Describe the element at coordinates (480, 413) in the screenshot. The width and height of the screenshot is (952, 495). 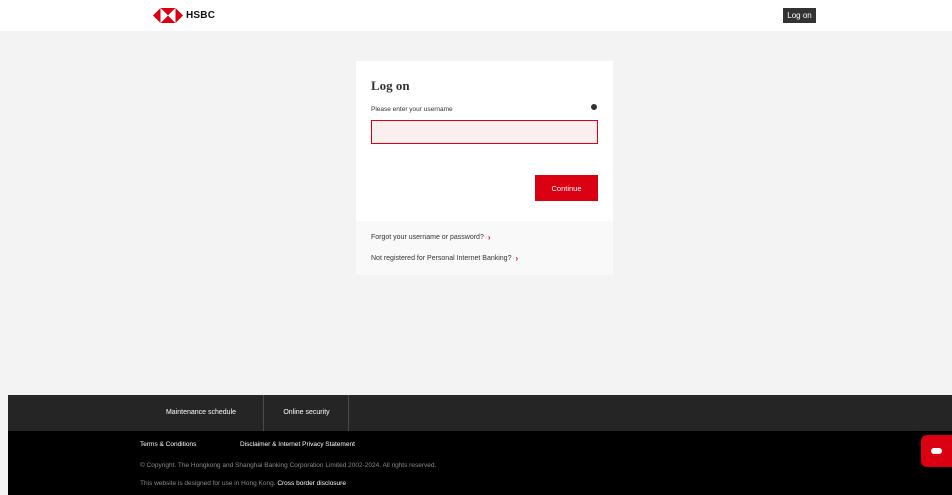
I see `footer-nav: Maintenance schedule Online security` at that location.